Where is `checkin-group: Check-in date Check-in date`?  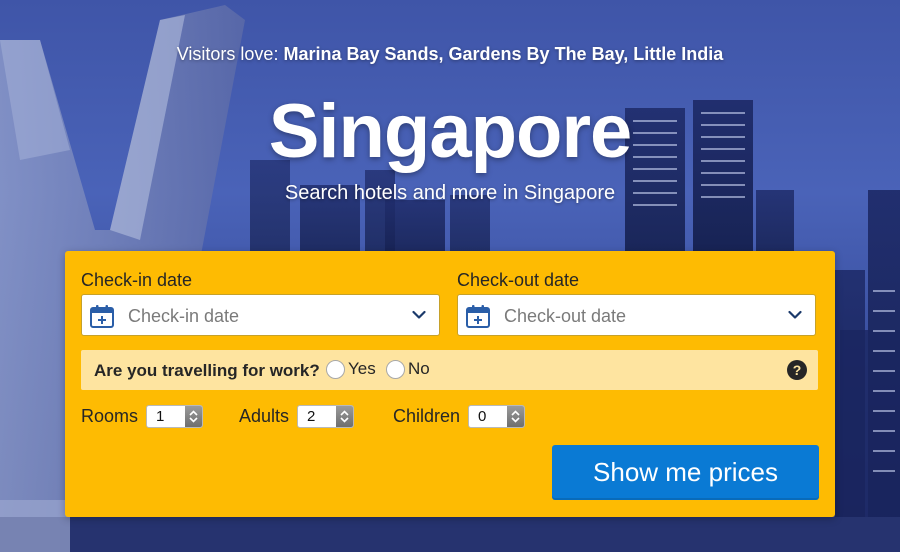
checkin-group: Check-in date Check-in date is located at coordinates (261, 302).